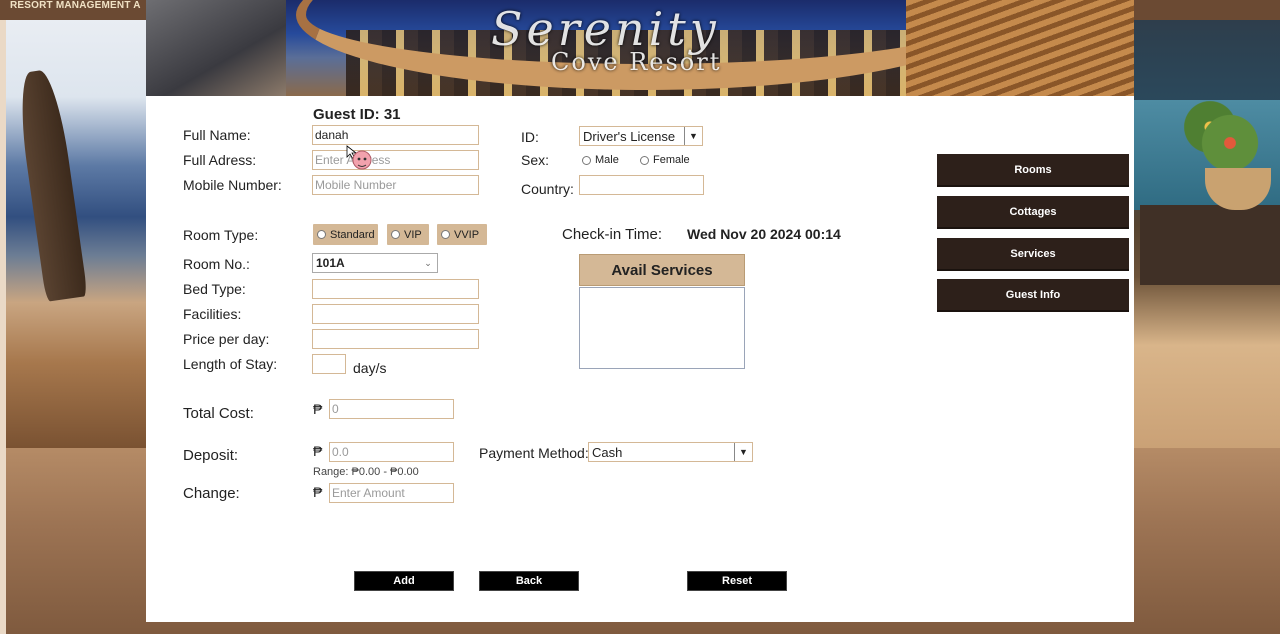 The image size is (1280, 634). What do you see at coordinates (226, 339) in the screenshot?
I see `price-label: Price per day:` at bounding box center [226, 339].